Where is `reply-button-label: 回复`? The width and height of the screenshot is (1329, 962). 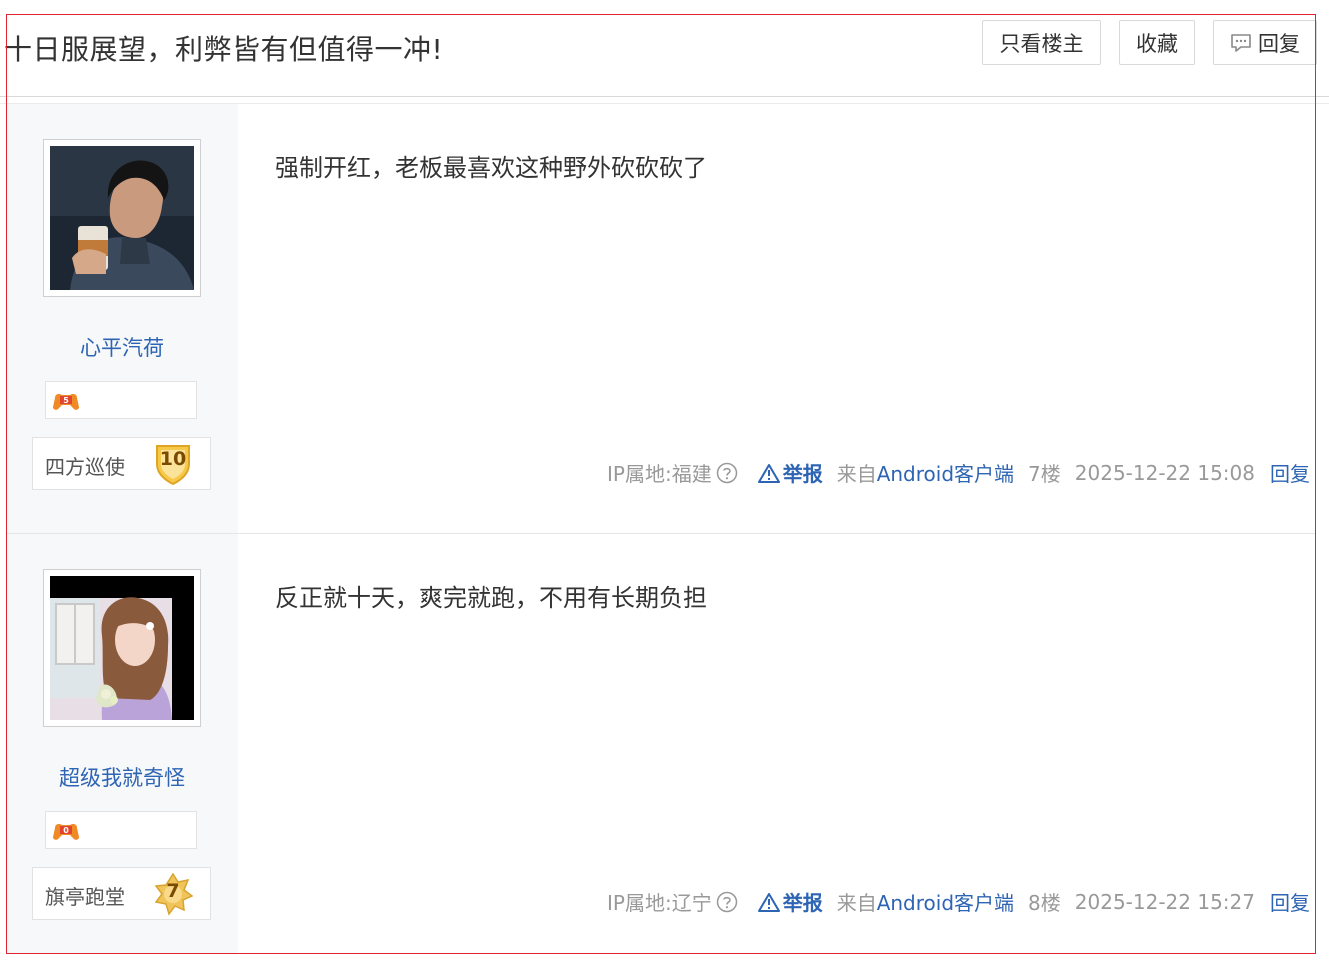
reply-button-label: 回复 is located at coordinates (1279, 43).